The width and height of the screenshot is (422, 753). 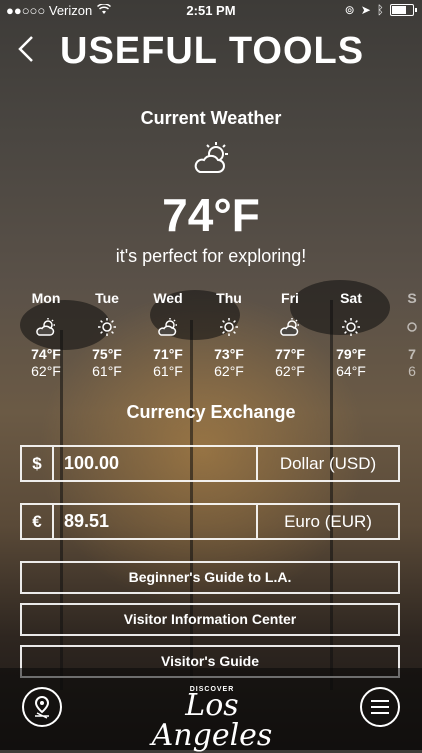 I want to click on chevron-left-icon, so click(x=25, y=49).